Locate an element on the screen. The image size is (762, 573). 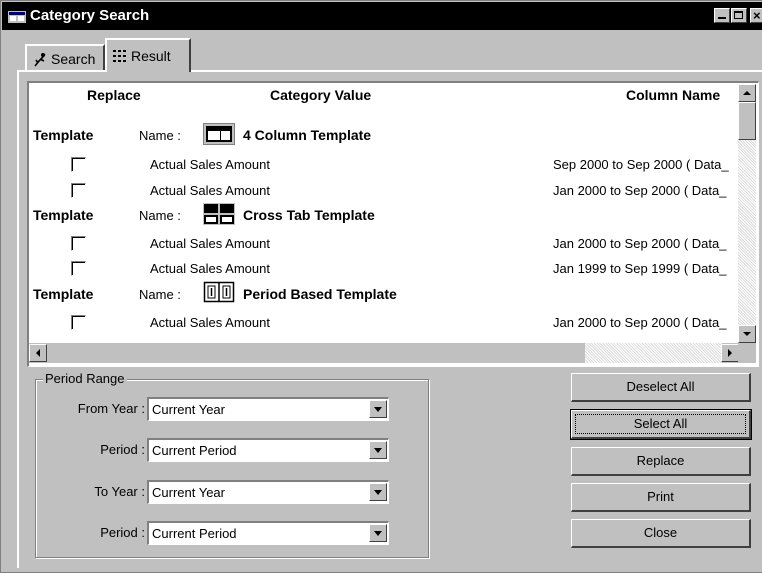
scroll-up-button is located at coordinates (747, 93).